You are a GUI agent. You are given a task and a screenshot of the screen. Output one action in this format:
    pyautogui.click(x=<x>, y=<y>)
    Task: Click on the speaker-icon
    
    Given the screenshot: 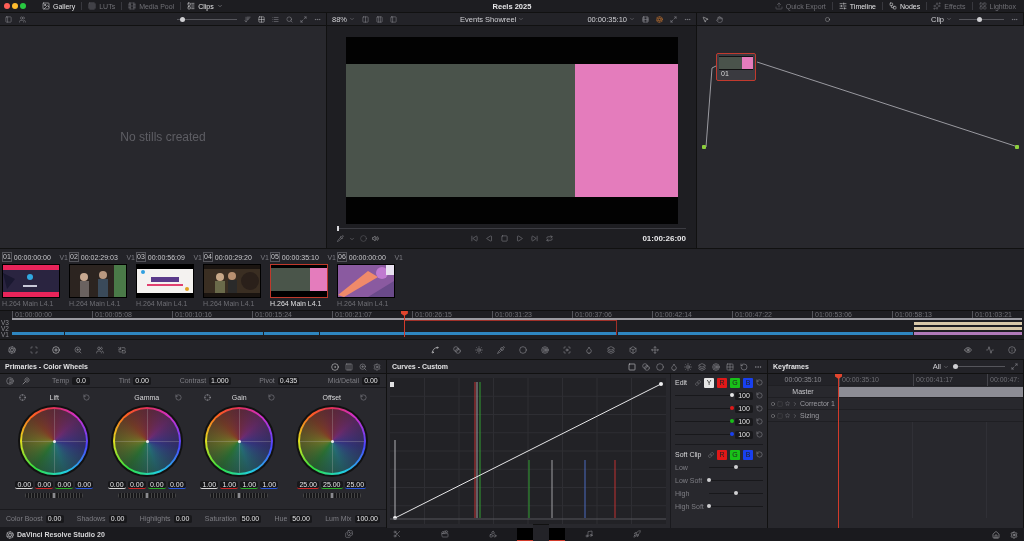 What is the action you would take?
    pyautogui.click(x=375, y=238)
    